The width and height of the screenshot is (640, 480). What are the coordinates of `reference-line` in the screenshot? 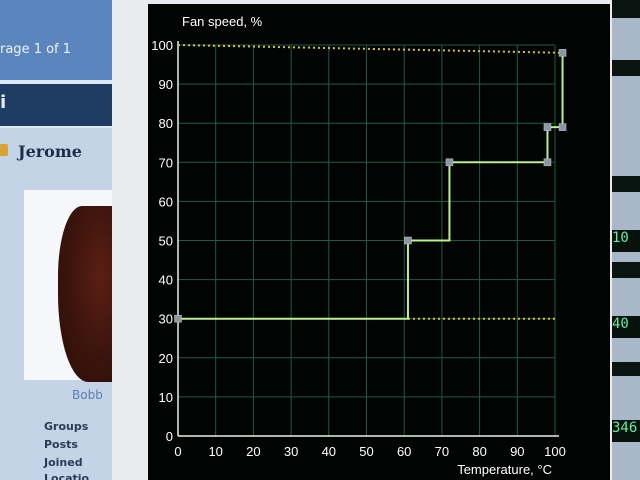 It's located at (370, 49).